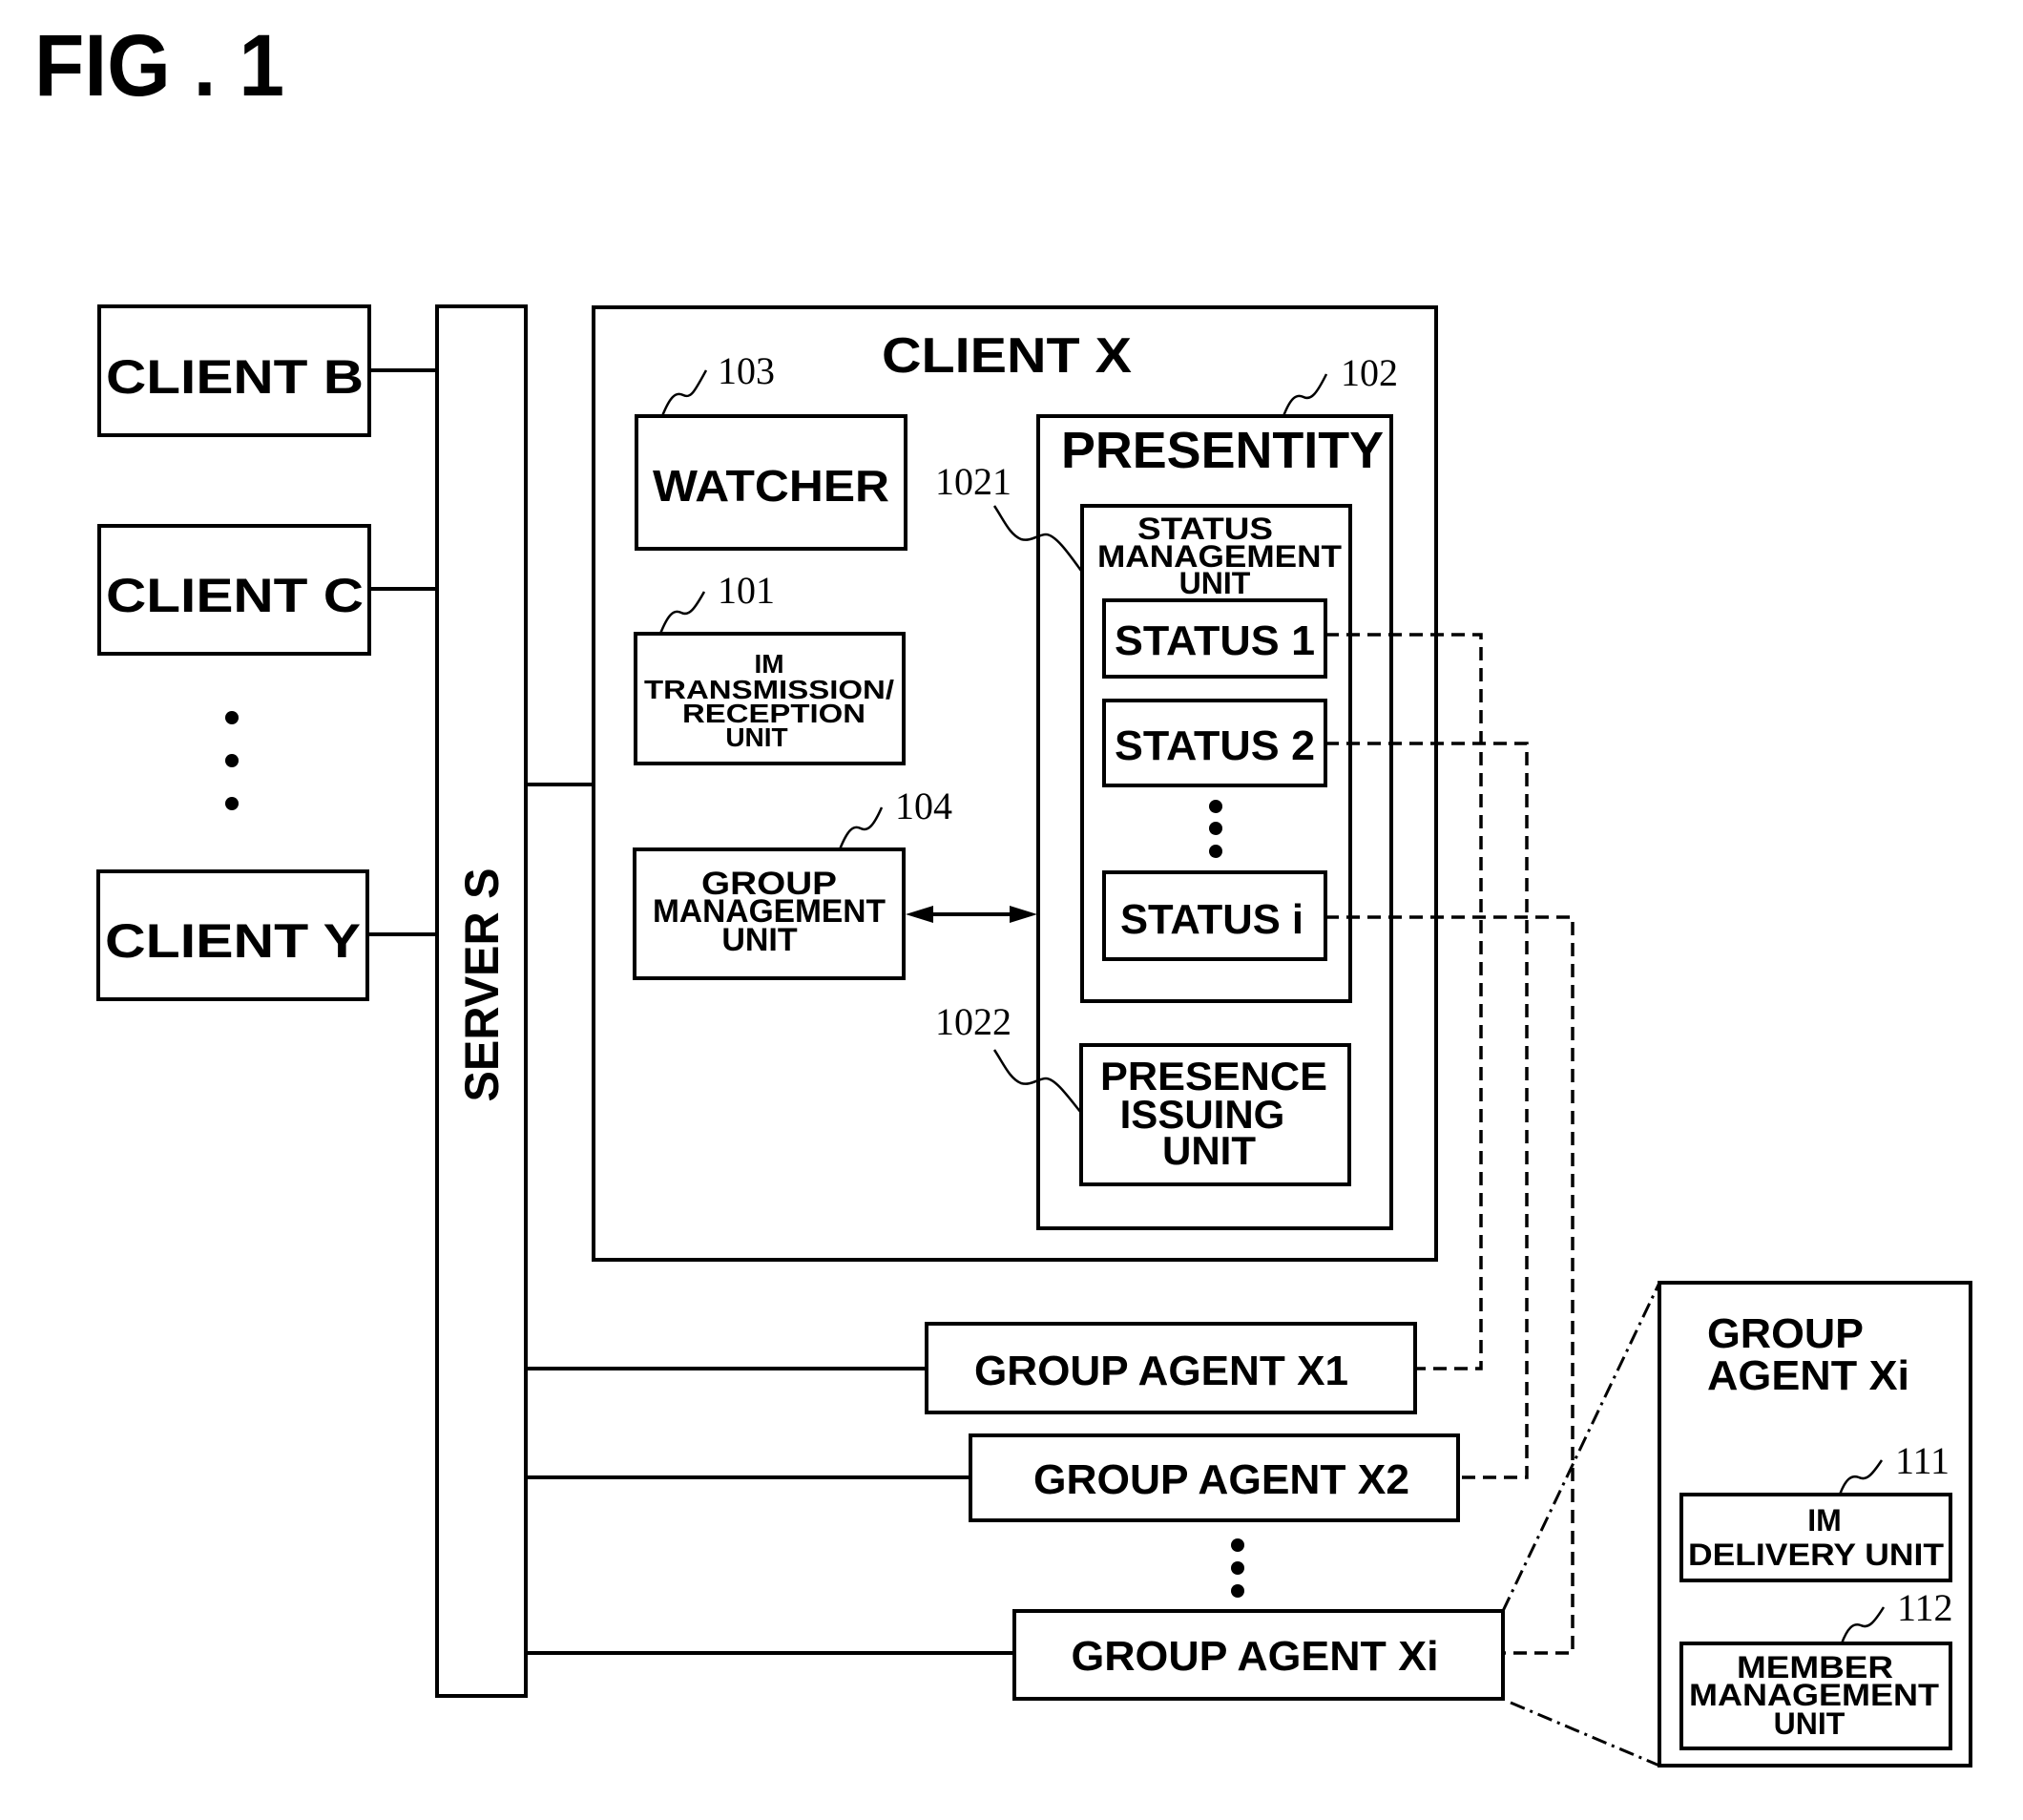 The width and height of the screenshot is (2023, 1820). Describe the element at coordinates (1810, 1723) in the screenshot. I see `member-mgmt-line: UNIT` at that location.